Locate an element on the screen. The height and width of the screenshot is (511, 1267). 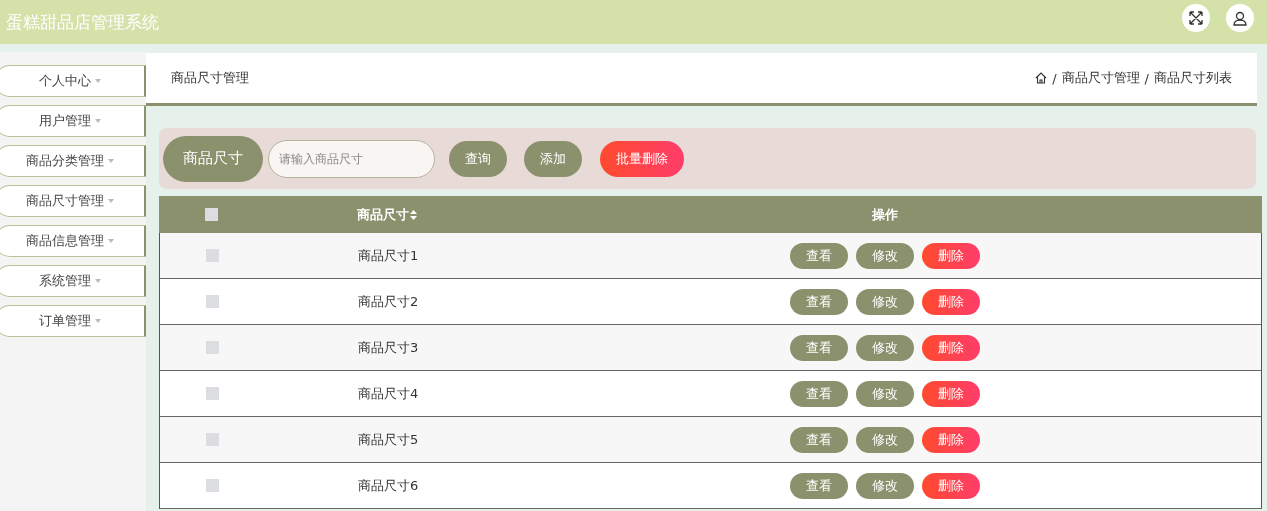
batch-delete-button: 批量删除 is located at coordinates (642, 158).